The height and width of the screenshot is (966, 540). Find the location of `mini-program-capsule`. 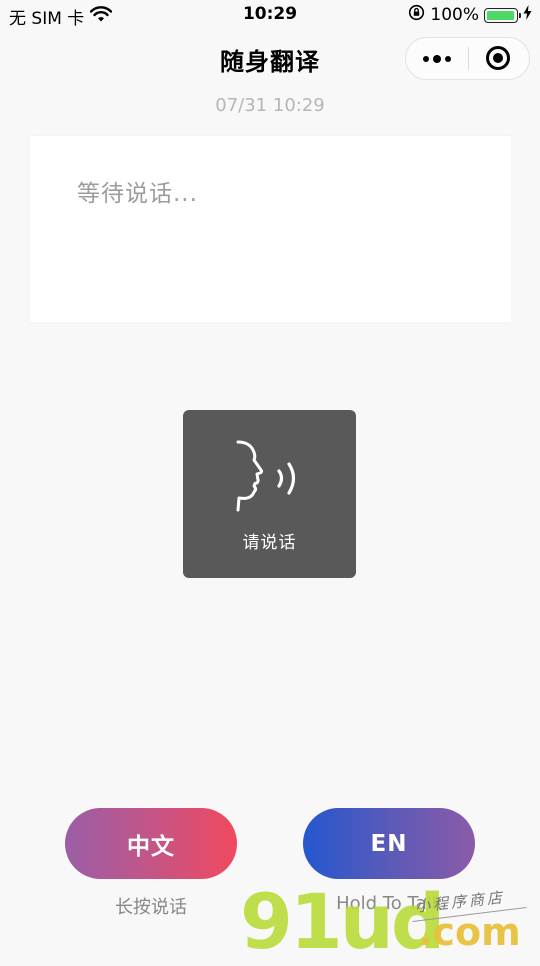

mini-program-capsule is located at coordinates (467, 58).